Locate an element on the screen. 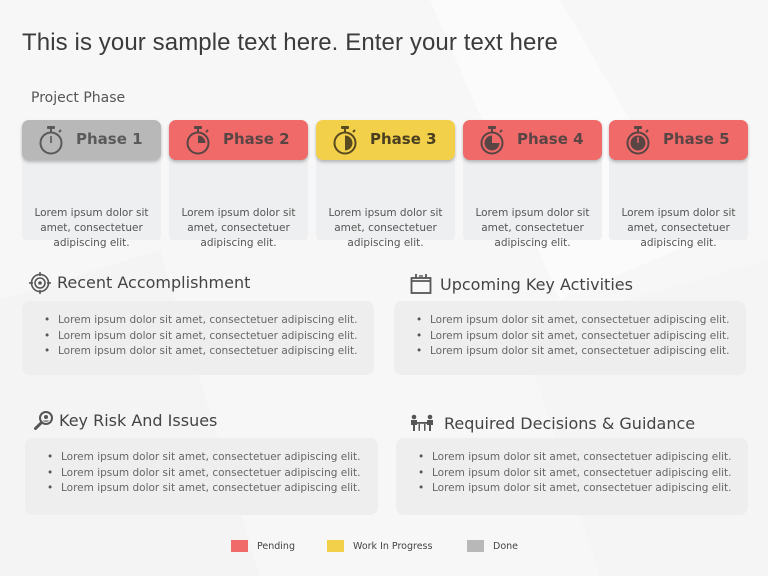 The image size is (768, 576). phase-header: Phase 4 is located at coordinates (532, 140).